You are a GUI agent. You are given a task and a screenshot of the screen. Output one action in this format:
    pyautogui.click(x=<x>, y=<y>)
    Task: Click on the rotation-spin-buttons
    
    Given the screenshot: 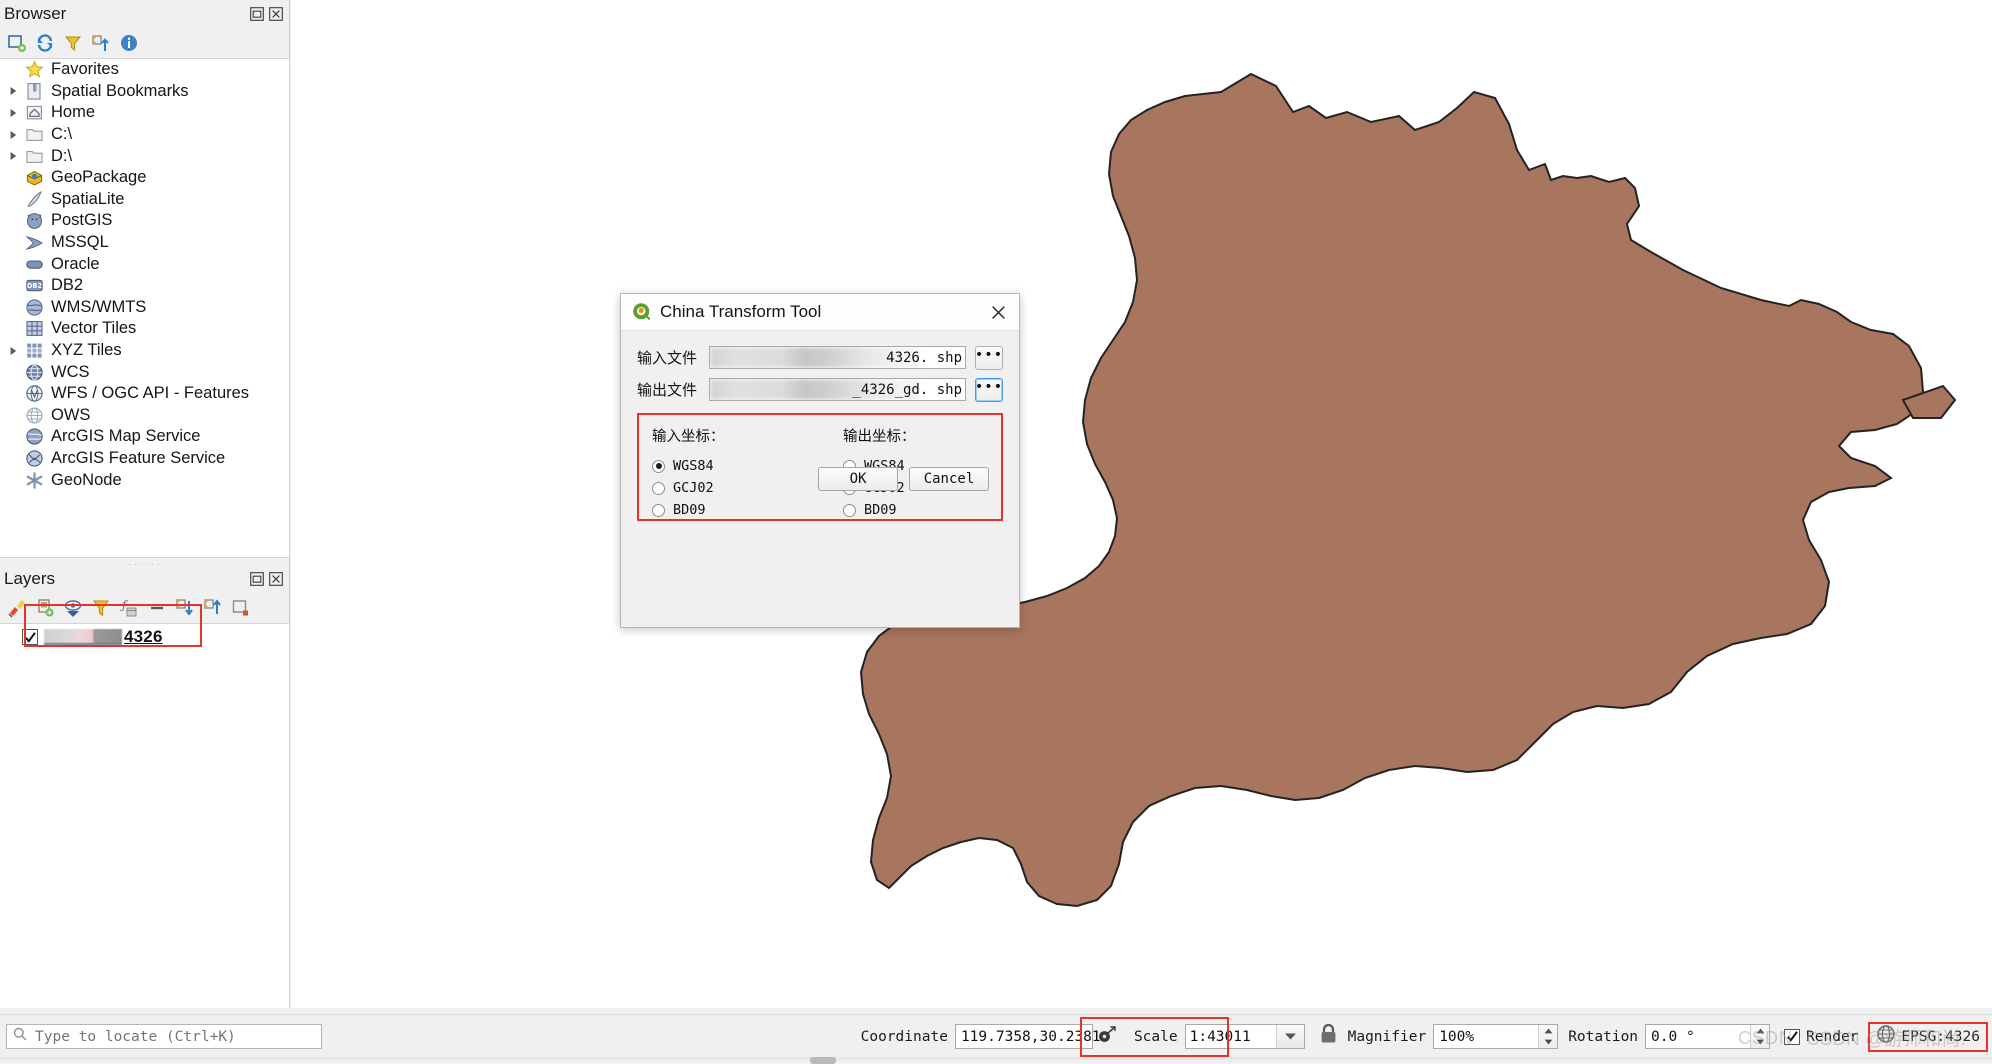 What is the action you would take?
    pyautogui.click(x=1760, y=1037)
    